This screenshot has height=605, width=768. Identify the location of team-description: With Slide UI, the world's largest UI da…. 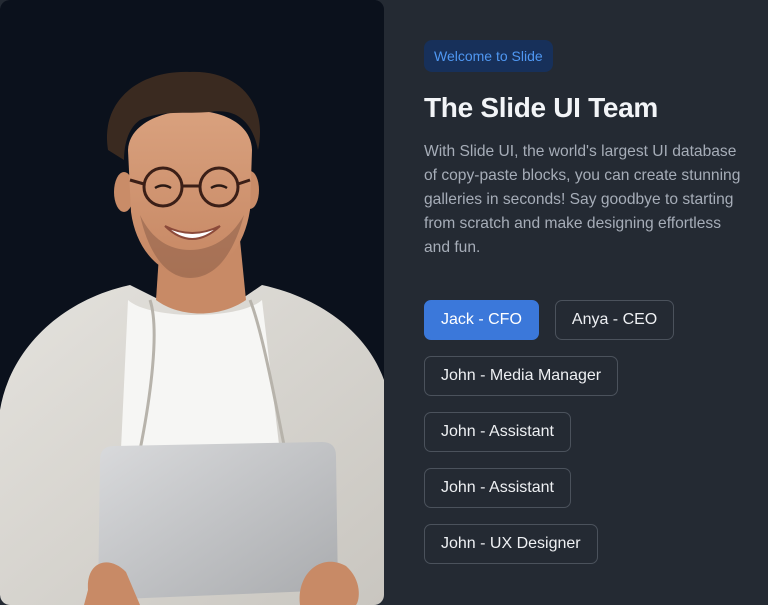
(582, 199).